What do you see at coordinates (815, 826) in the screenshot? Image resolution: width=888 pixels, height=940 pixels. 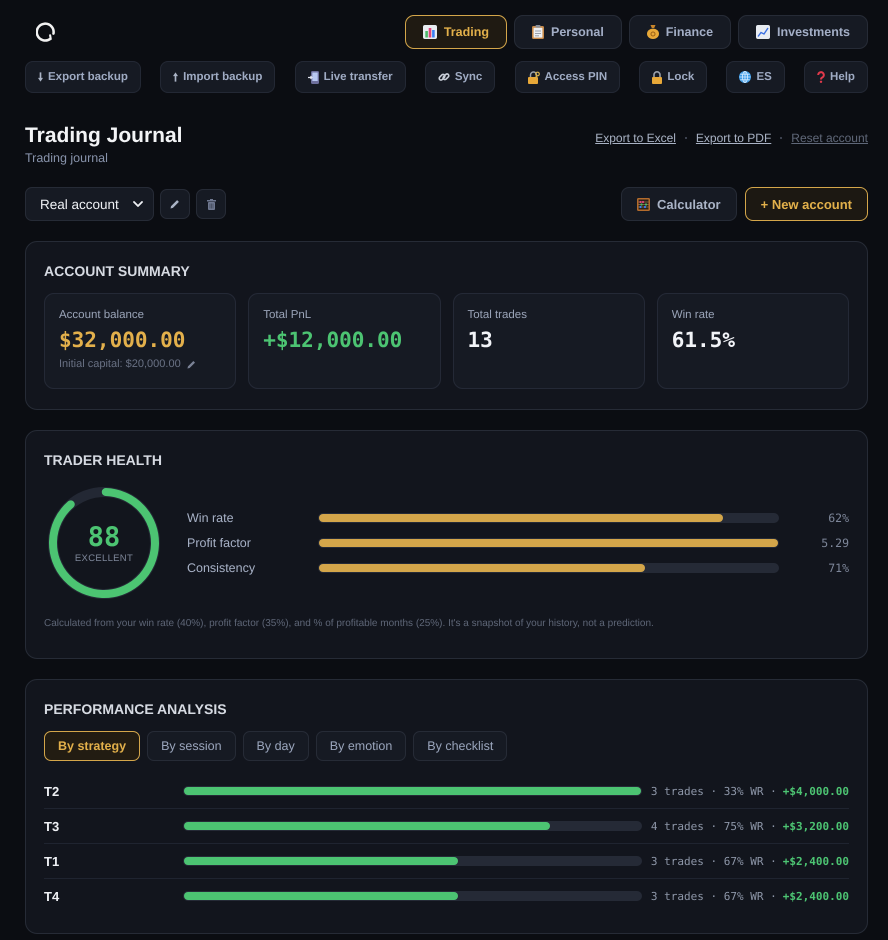 I see `strategy-pnl: +$3,200.00` at bounding box center [815, 826].